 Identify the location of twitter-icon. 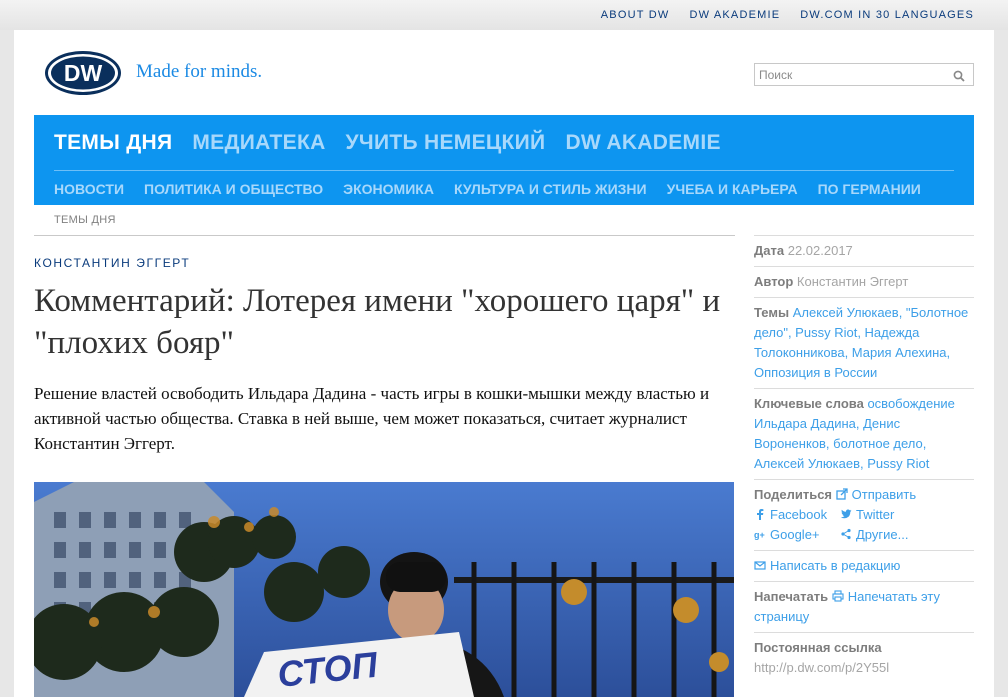
(846, 514).